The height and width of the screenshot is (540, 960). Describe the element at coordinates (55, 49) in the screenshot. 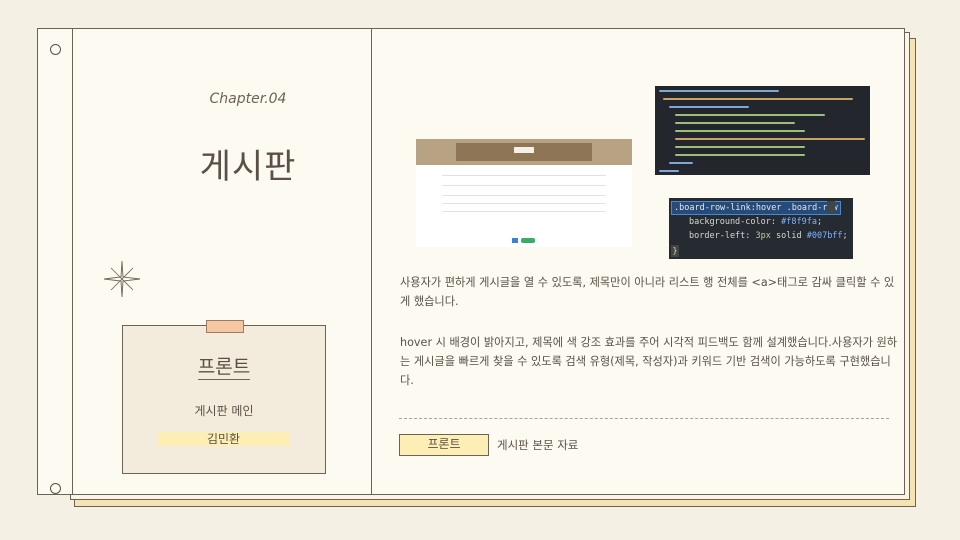

I see `binder-hole-top` at that location.